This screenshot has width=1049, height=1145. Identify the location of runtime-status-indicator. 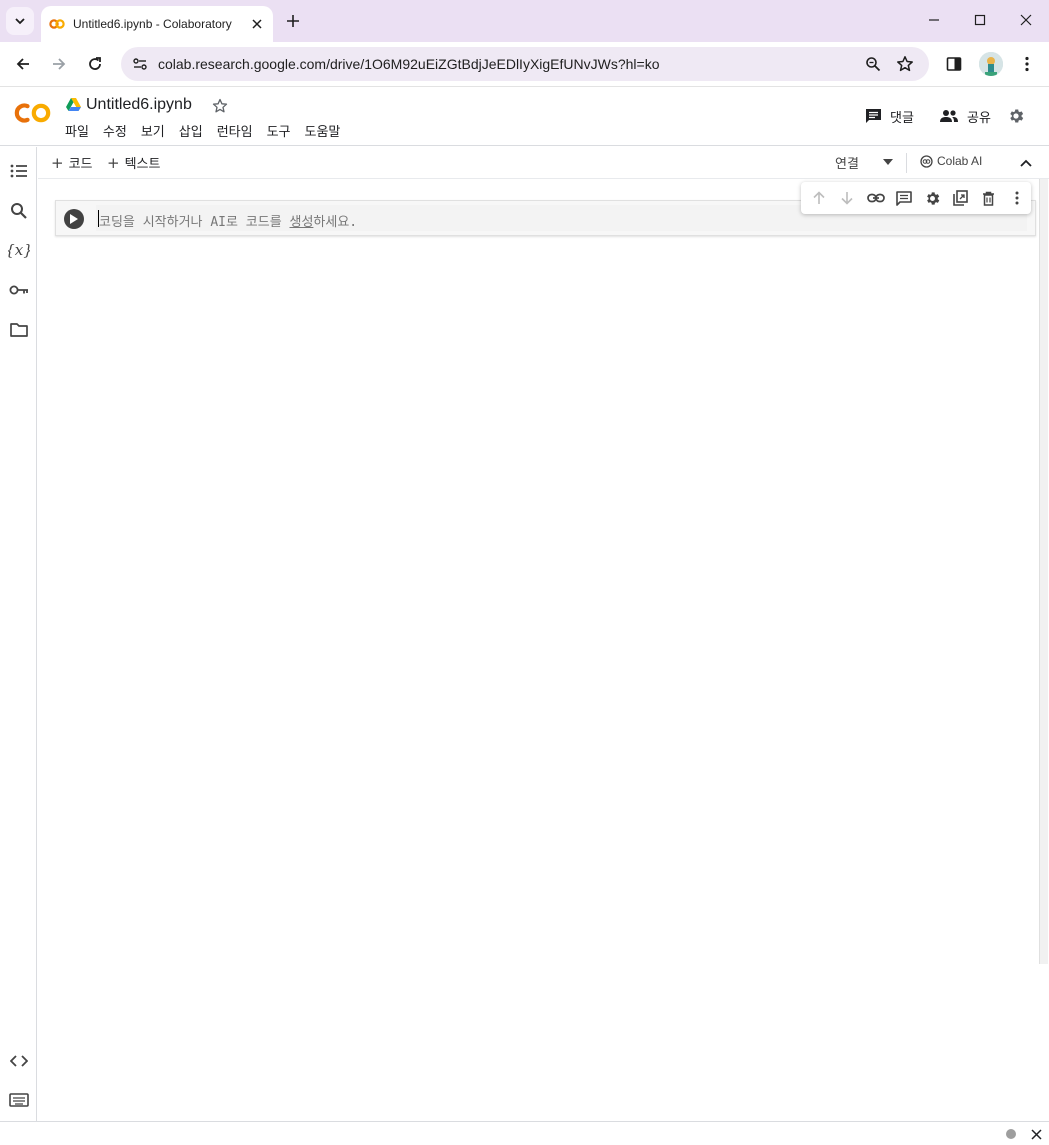
(1011, 1134).